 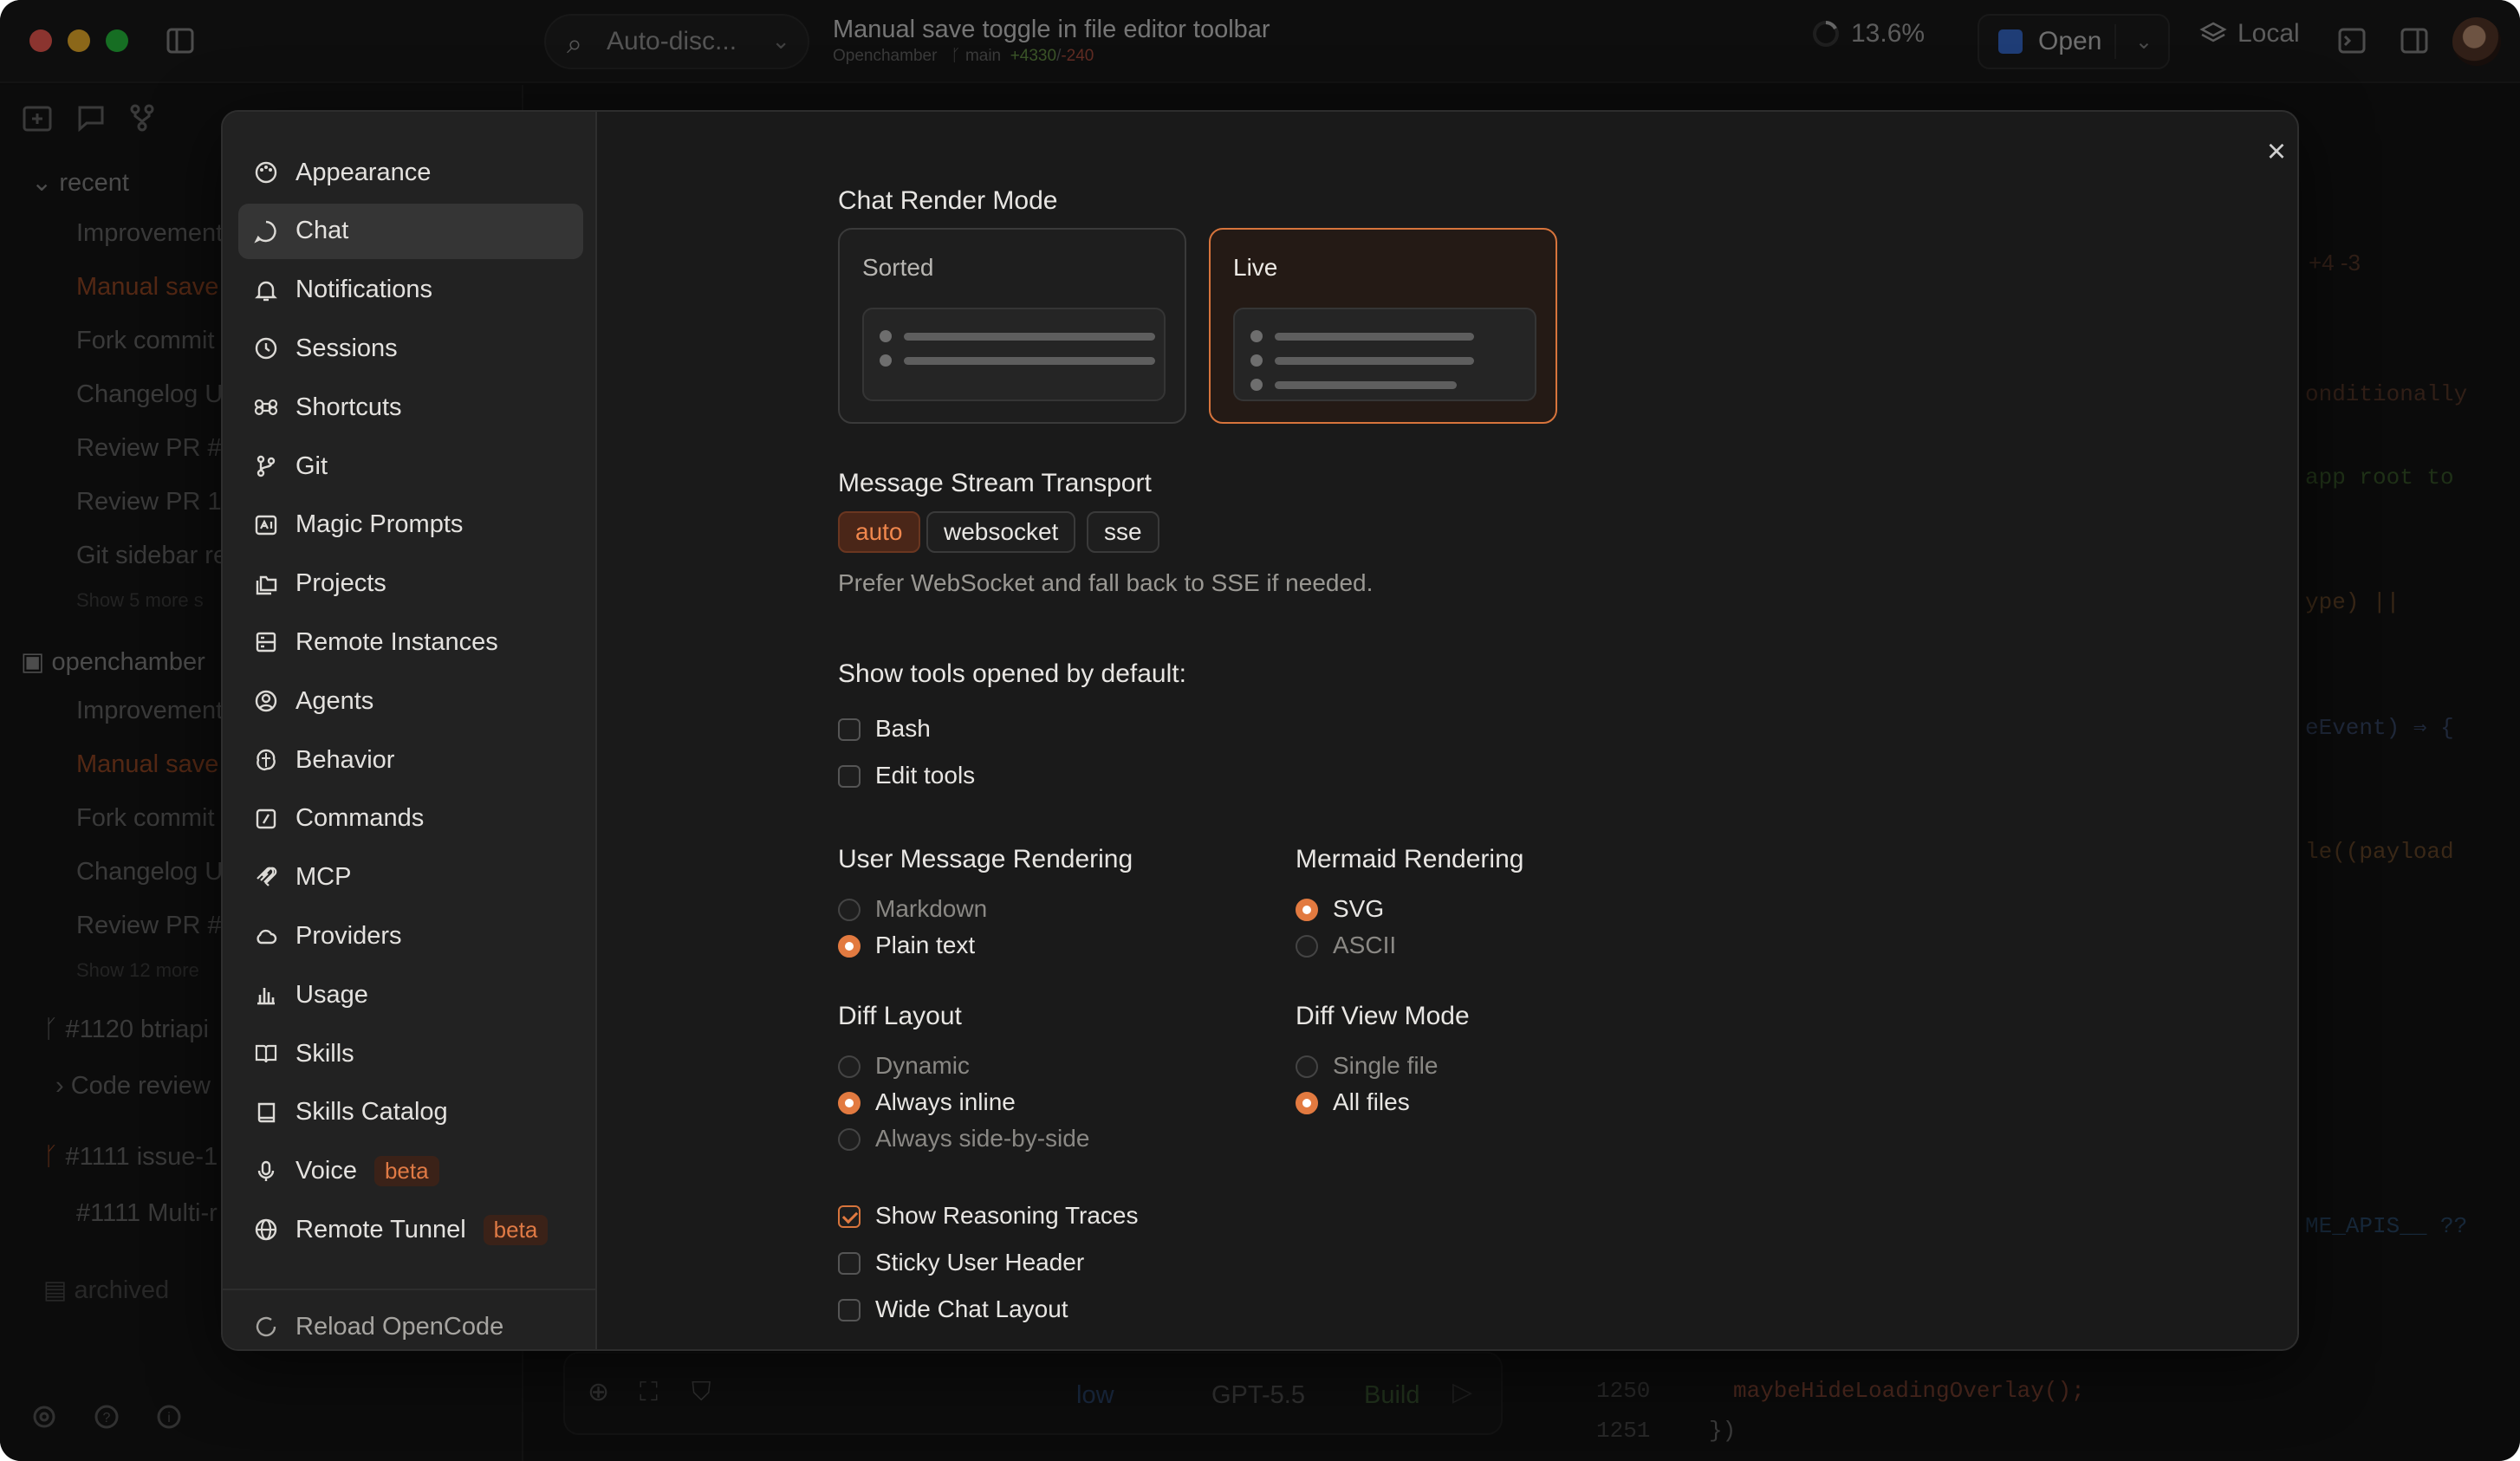 What do you see at coordinates (266, 407) in the screenshot?
I see `command-icon` at bounding box center [266, 407].